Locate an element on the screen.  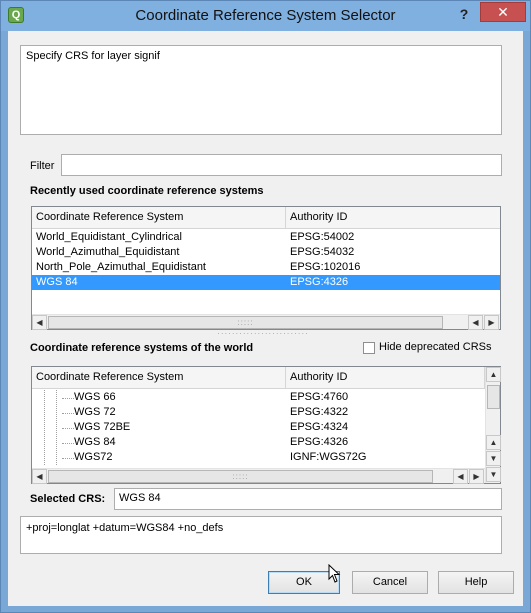
recent-row-id: EPSG:54002 is located at coordinates (322, 237).